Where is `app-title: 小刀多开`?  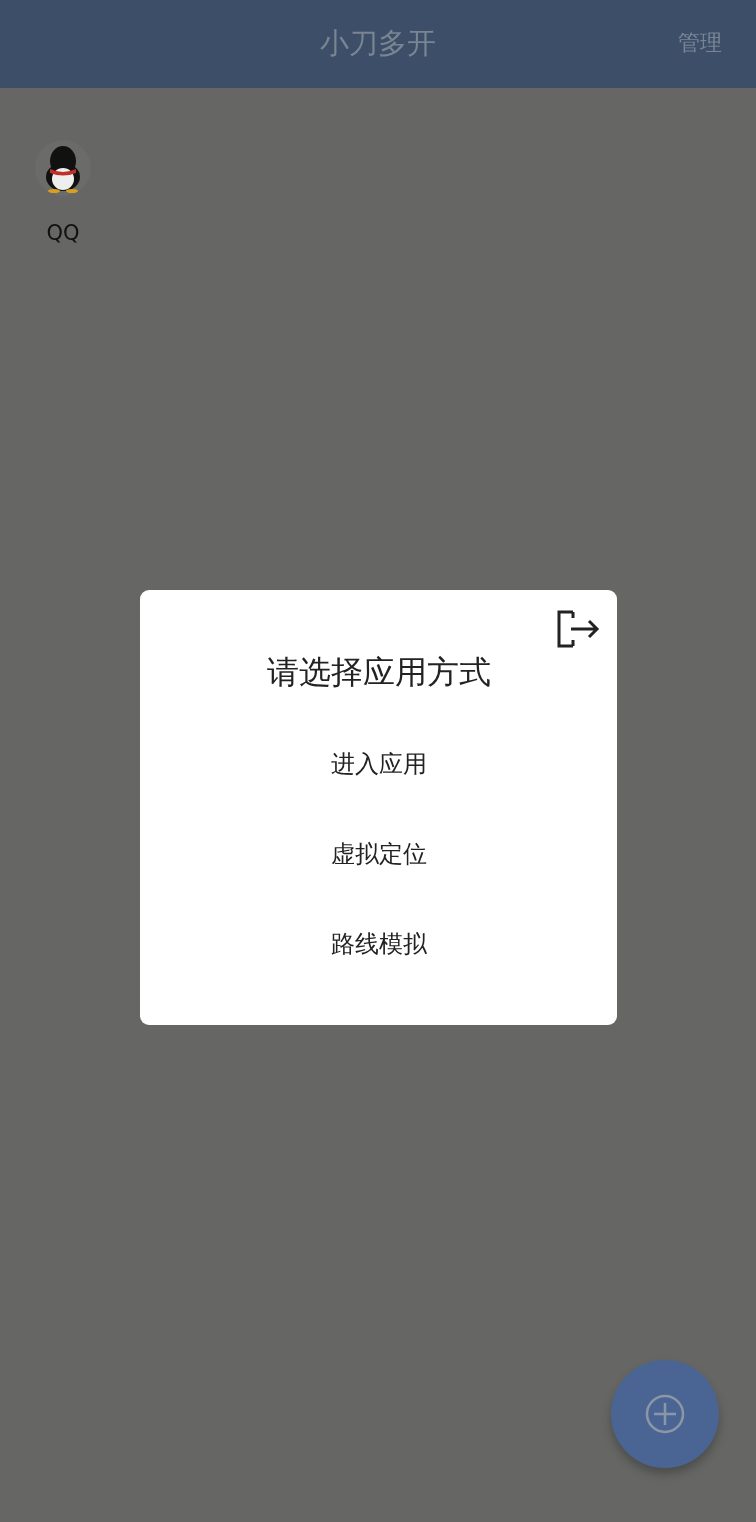 app-title: 小刀多开 is located at coordinates (378, 44).